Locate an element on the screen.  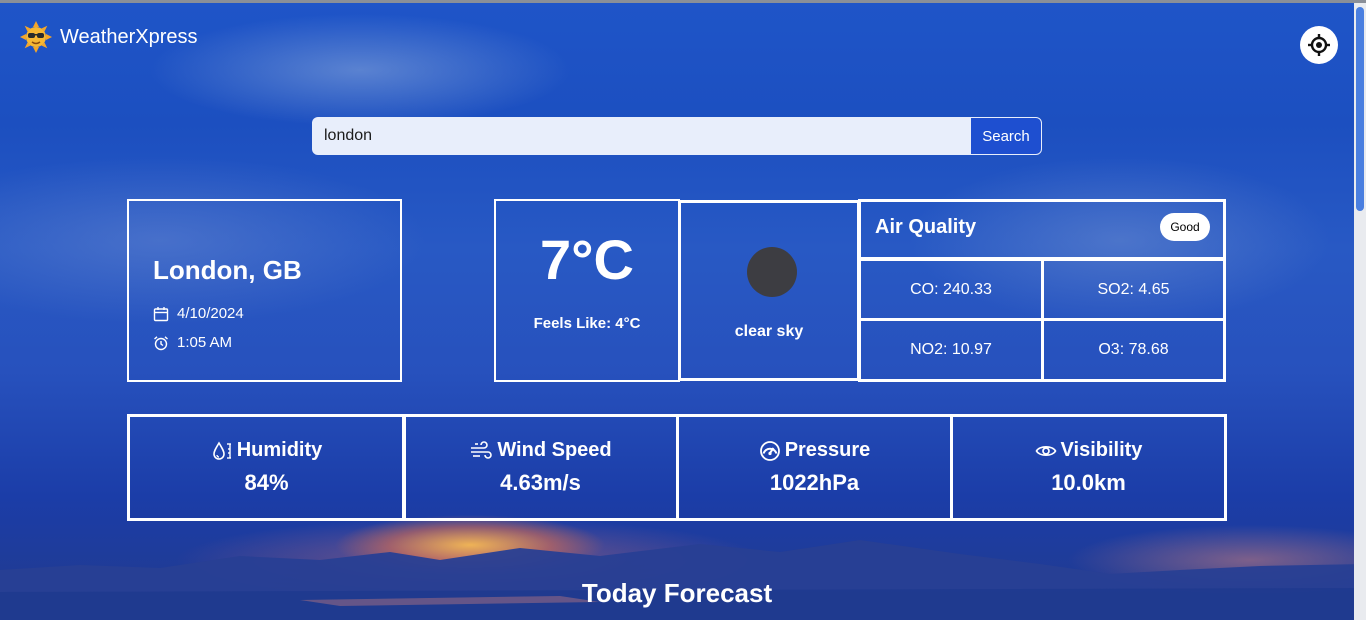
search-button: Search is located at coordinates (1006, 136).